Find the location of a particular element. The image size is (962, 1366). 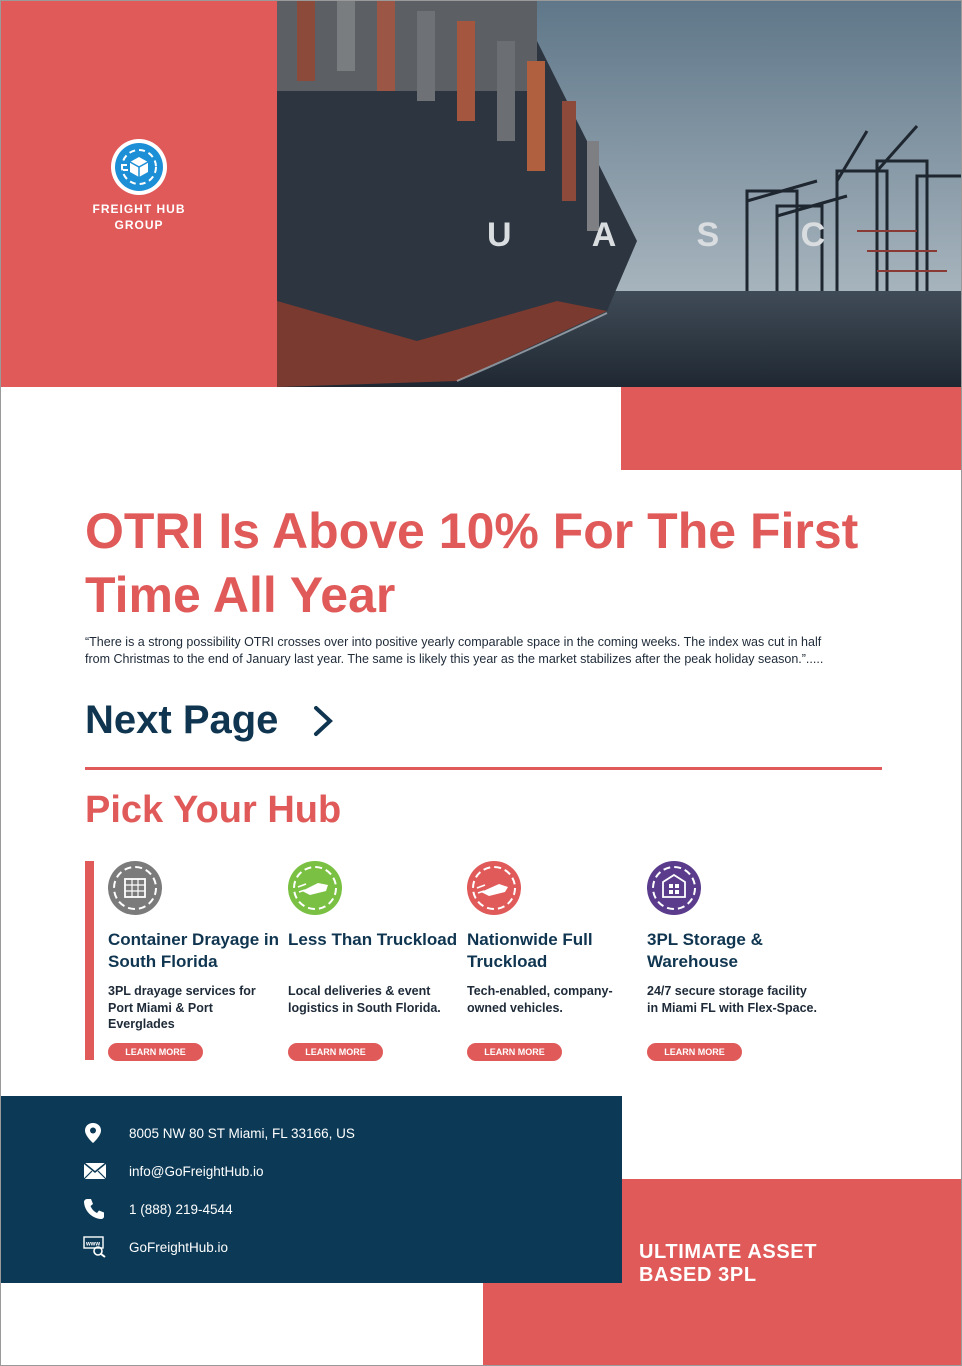

hubs-title: Pick Your Hub is located at coordinates (213, 810).